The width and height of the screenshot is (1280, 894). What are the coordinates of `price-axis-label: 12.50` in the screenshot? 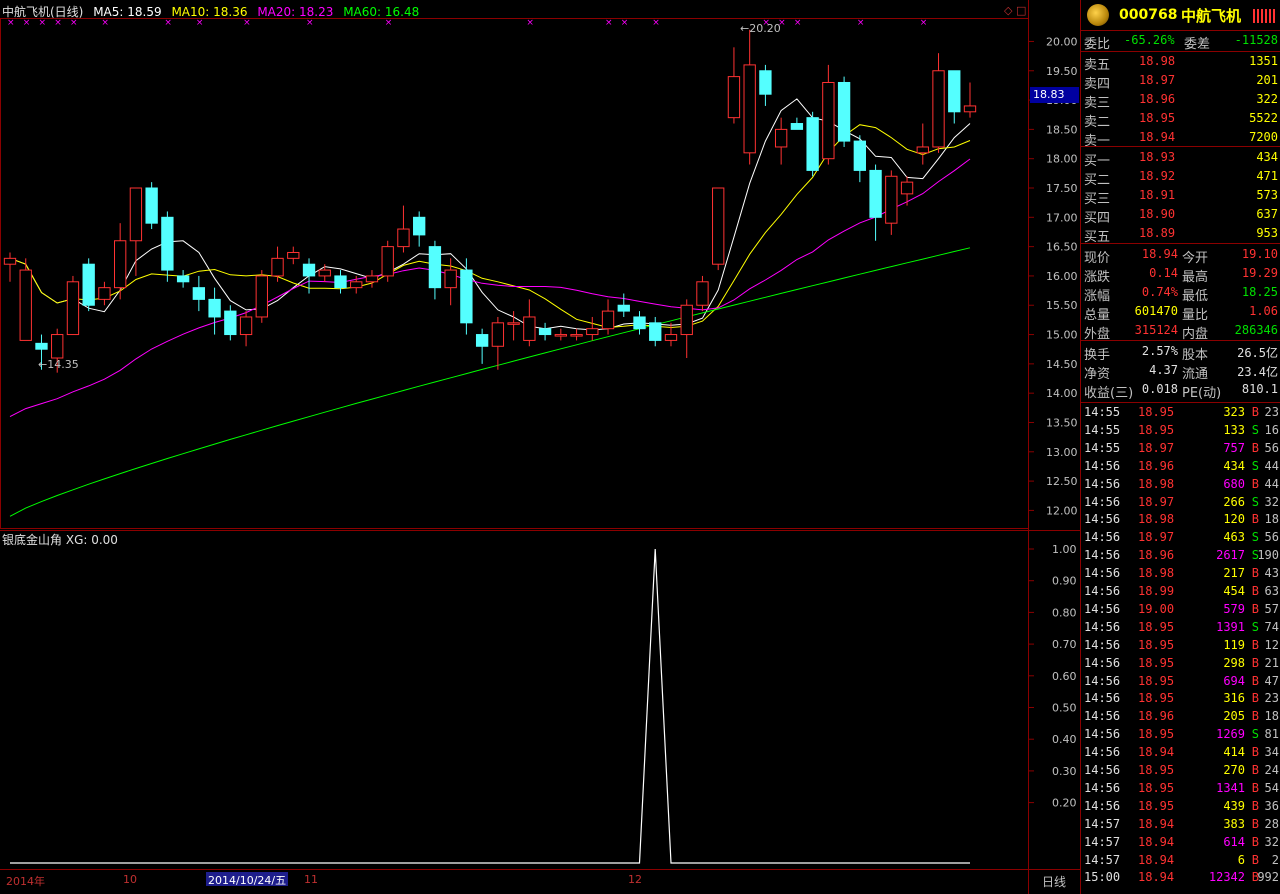 It's located at (1062, 481).